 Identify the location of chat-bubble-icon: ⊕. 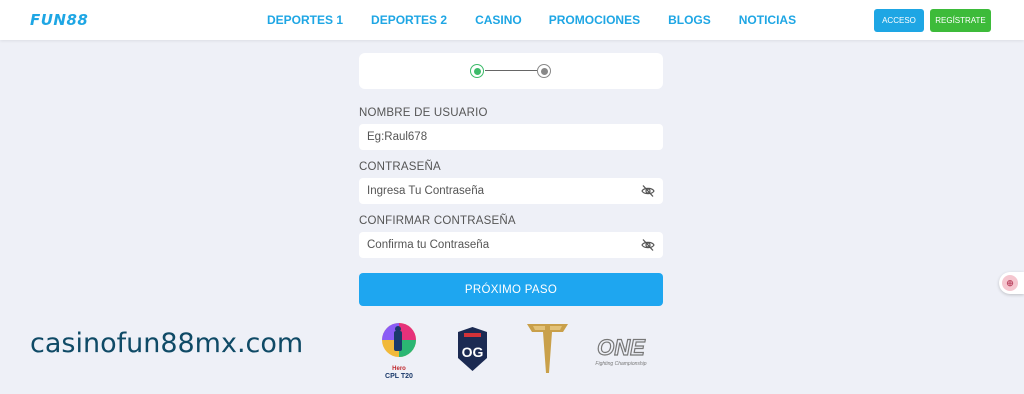
(1010, 283).